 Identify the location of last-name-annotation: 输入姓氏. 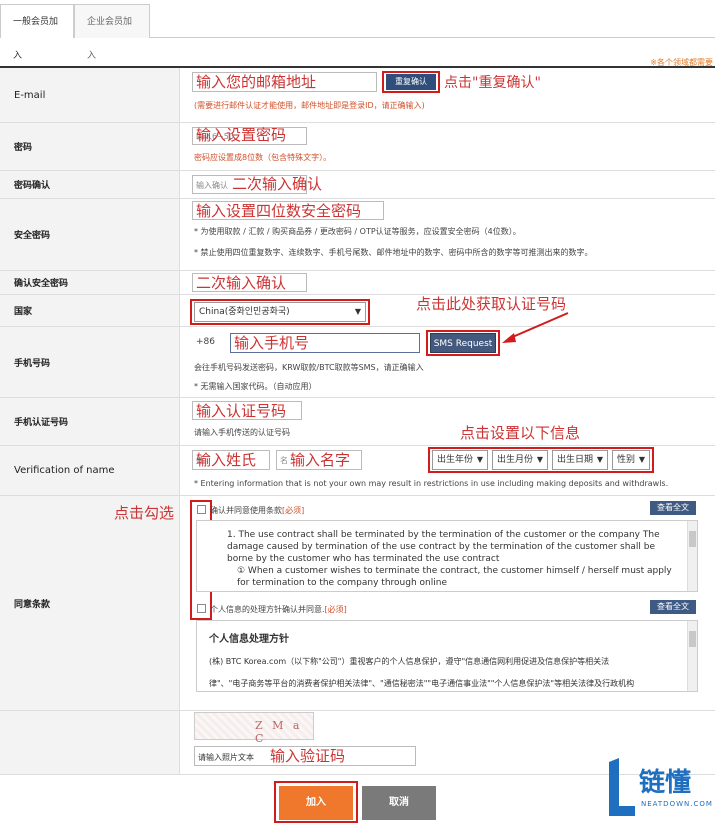
(226, 460).